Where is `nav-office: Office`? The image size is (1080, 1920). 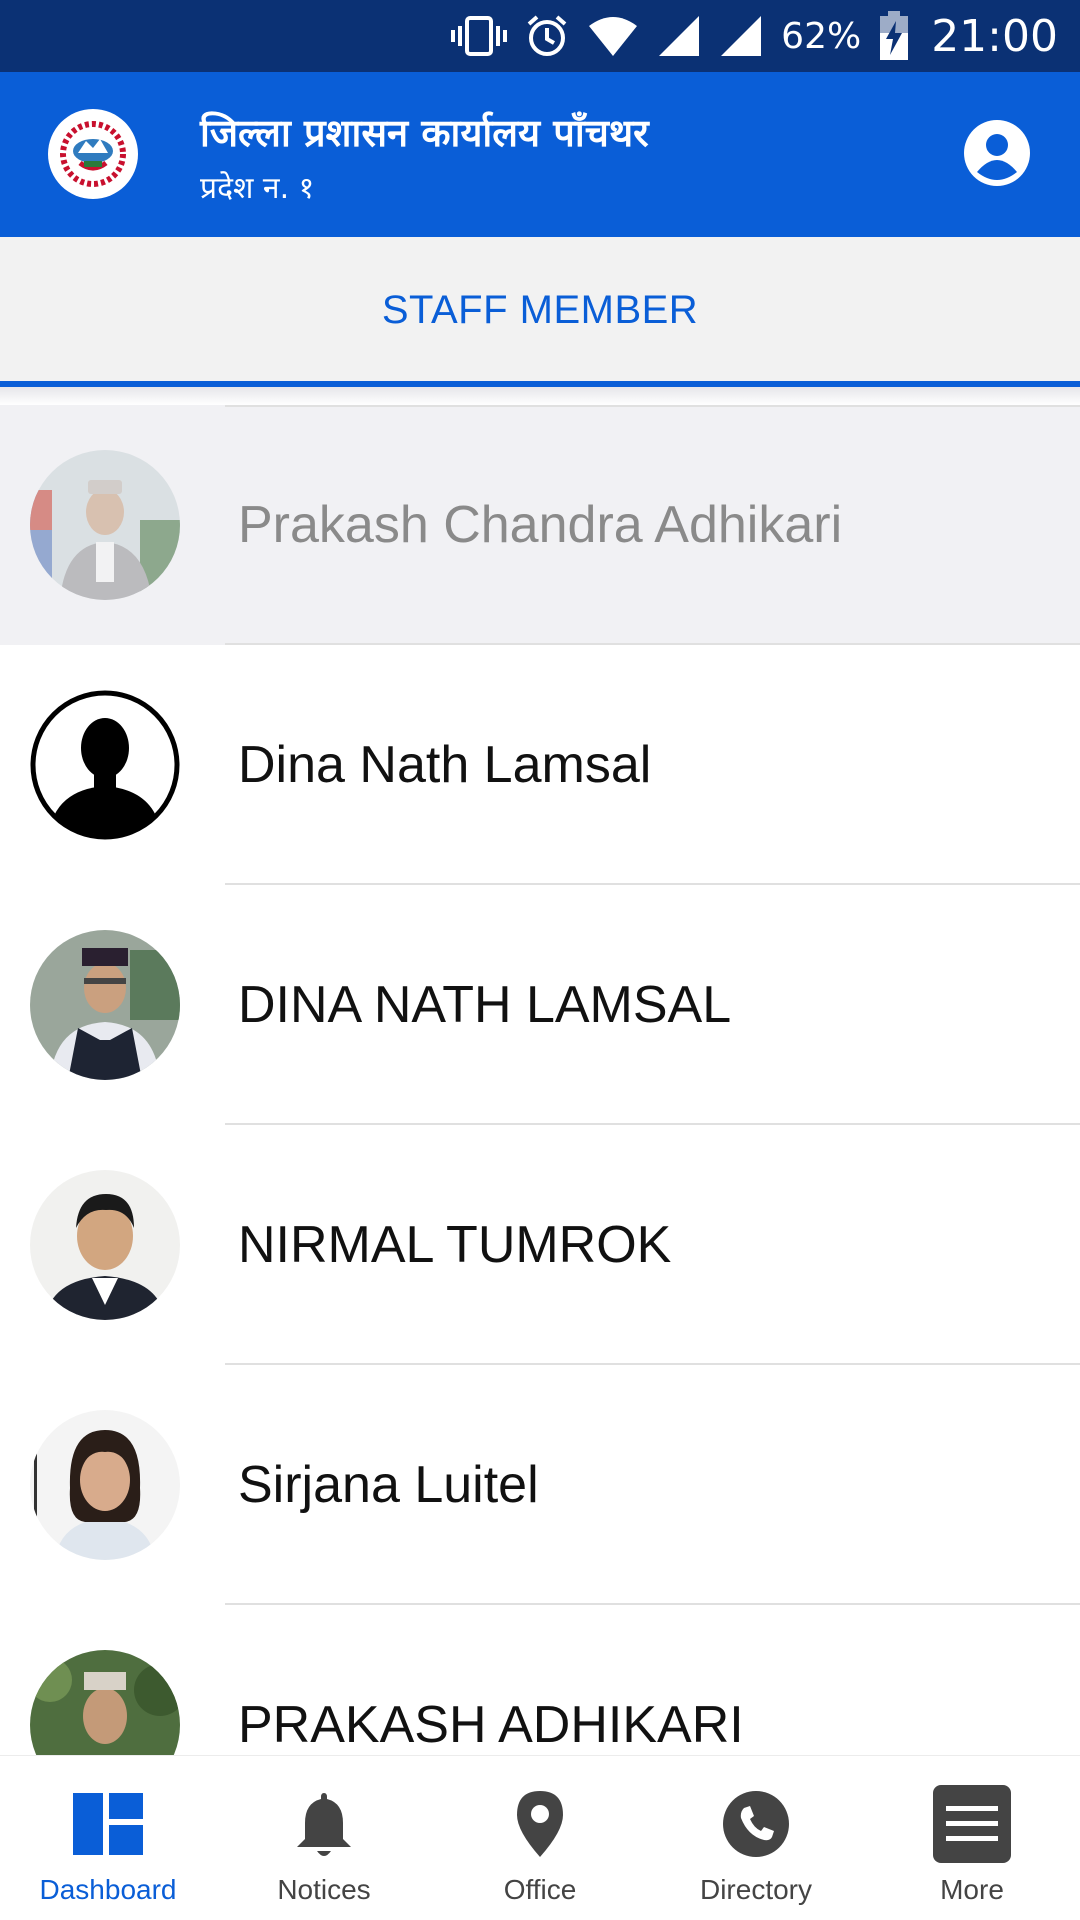
nav-office: Office is located at coordinates (540, 1838).